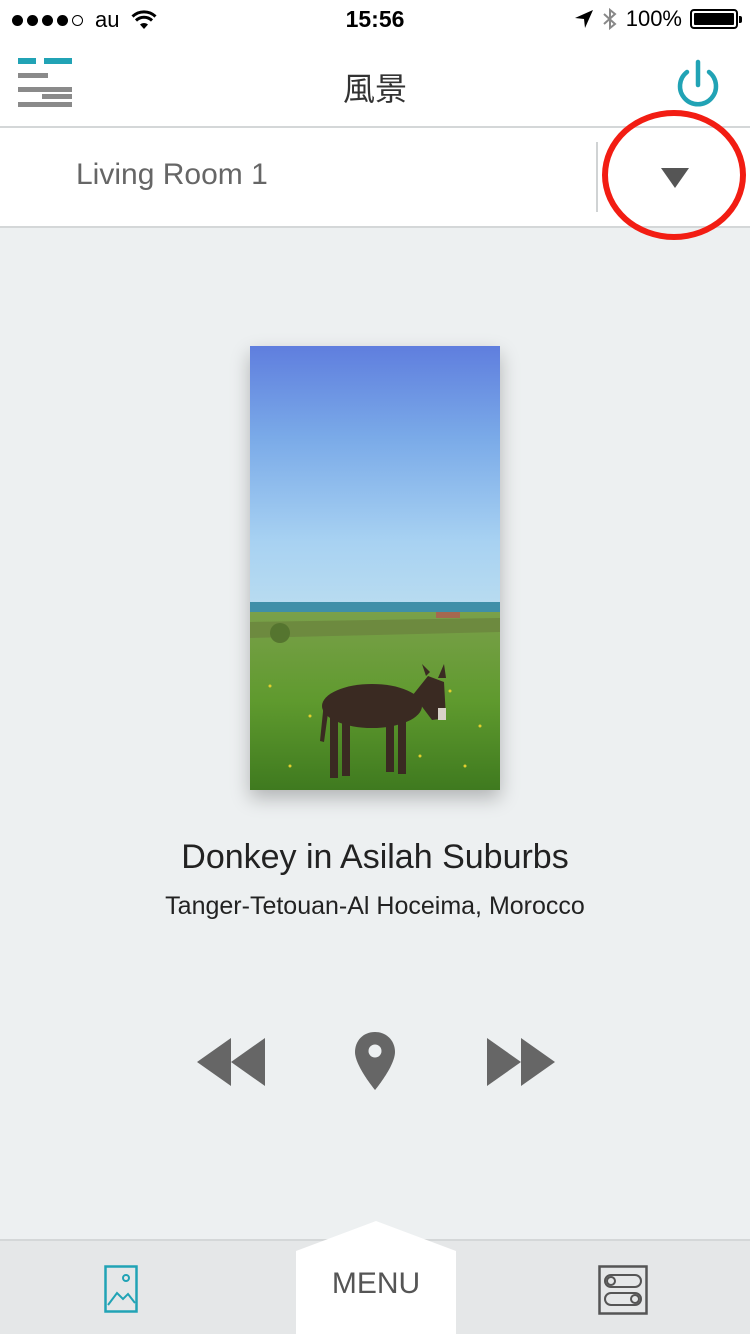  I want to click on tab-bar: MENU, so click(375, 1277).